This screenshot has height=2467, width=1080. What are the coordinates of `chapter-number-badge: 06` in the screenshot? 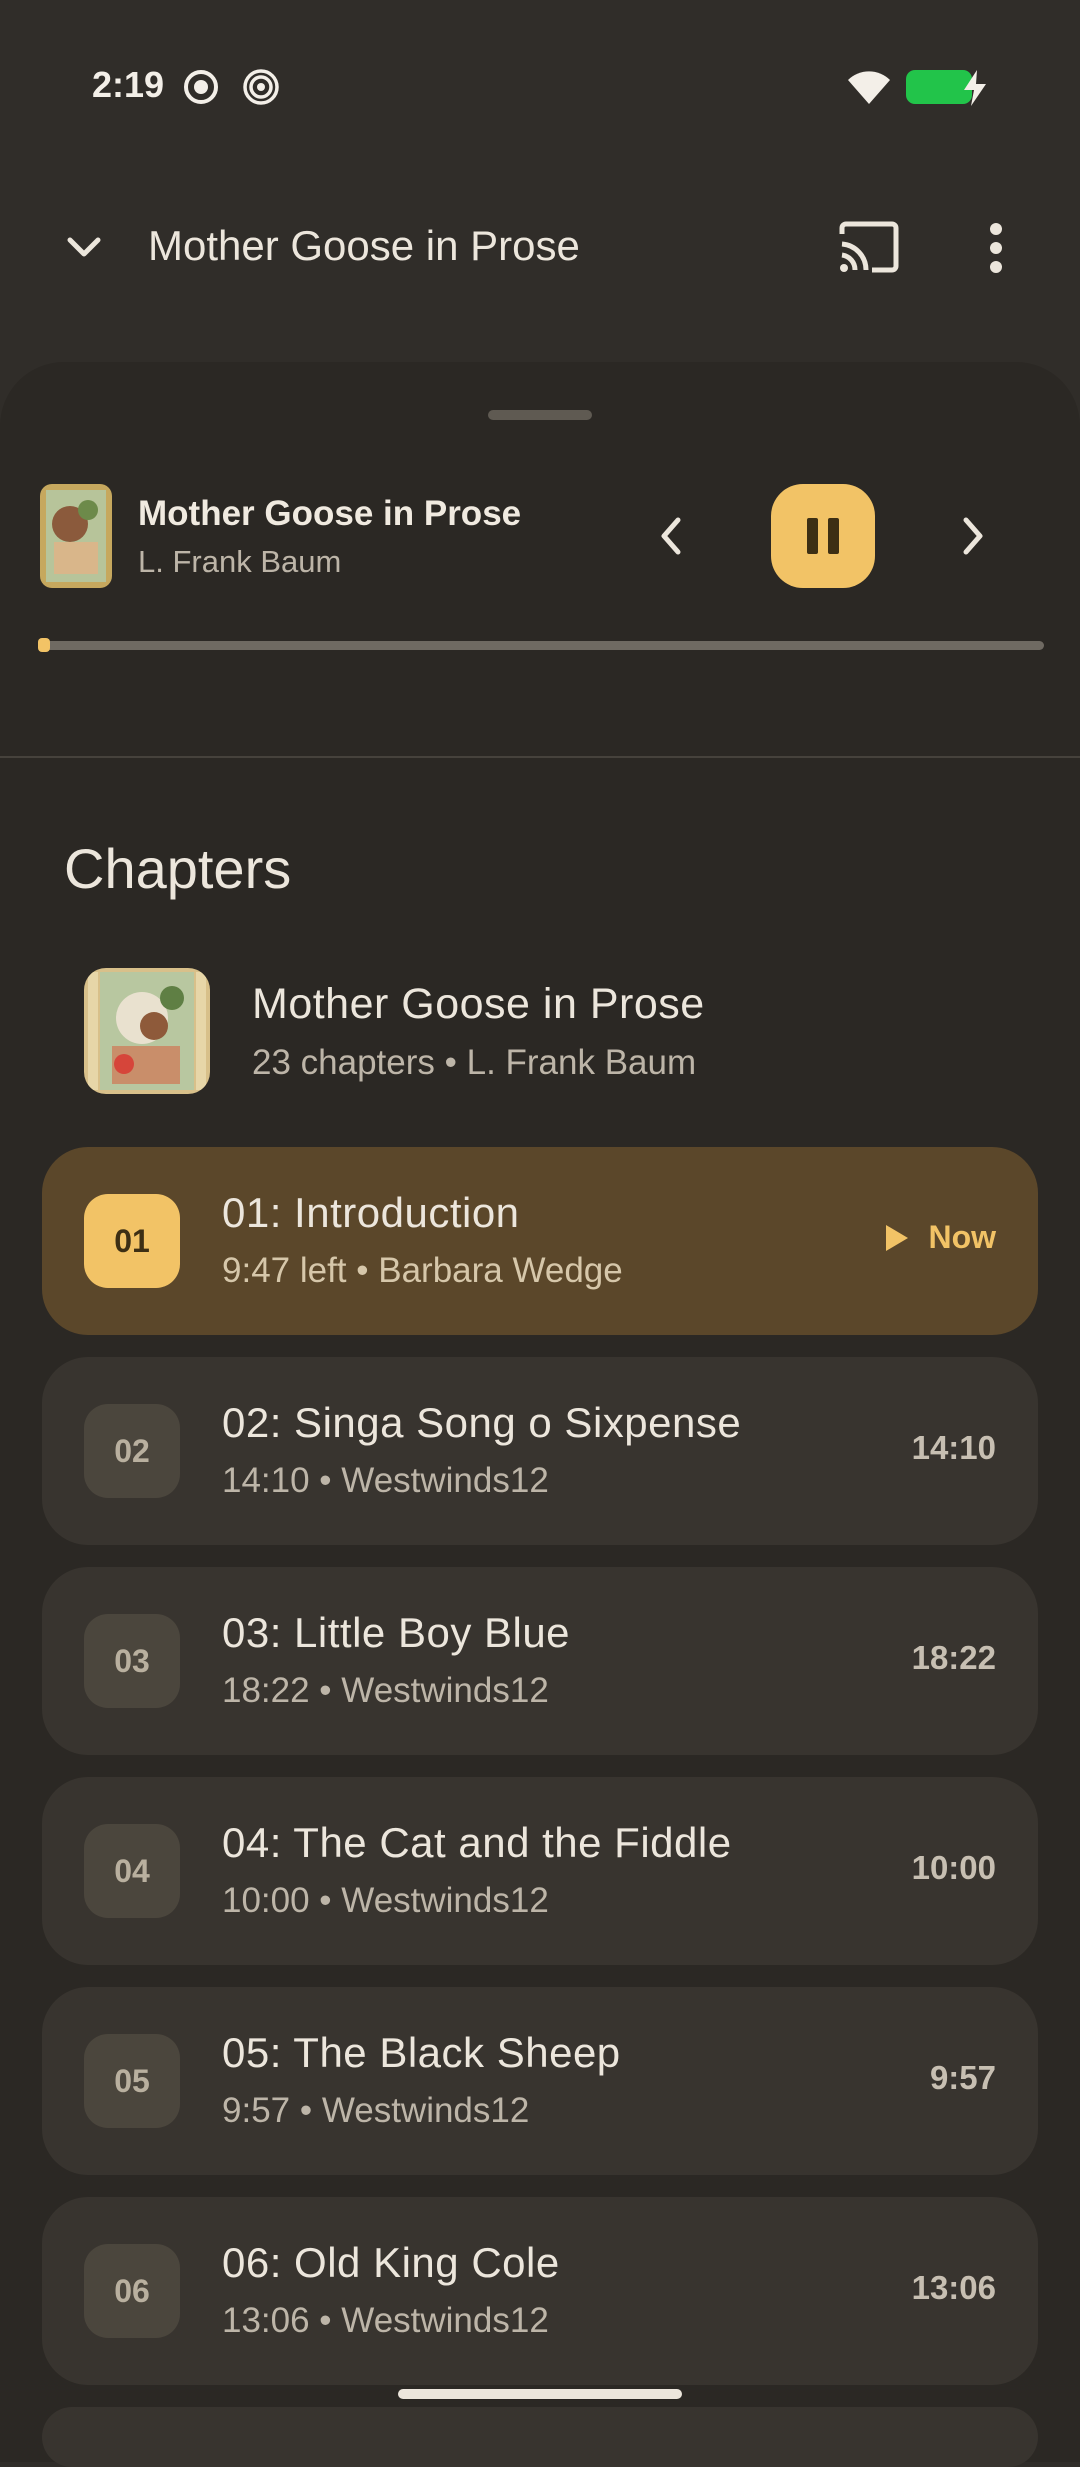 It's located at (132, 2291).